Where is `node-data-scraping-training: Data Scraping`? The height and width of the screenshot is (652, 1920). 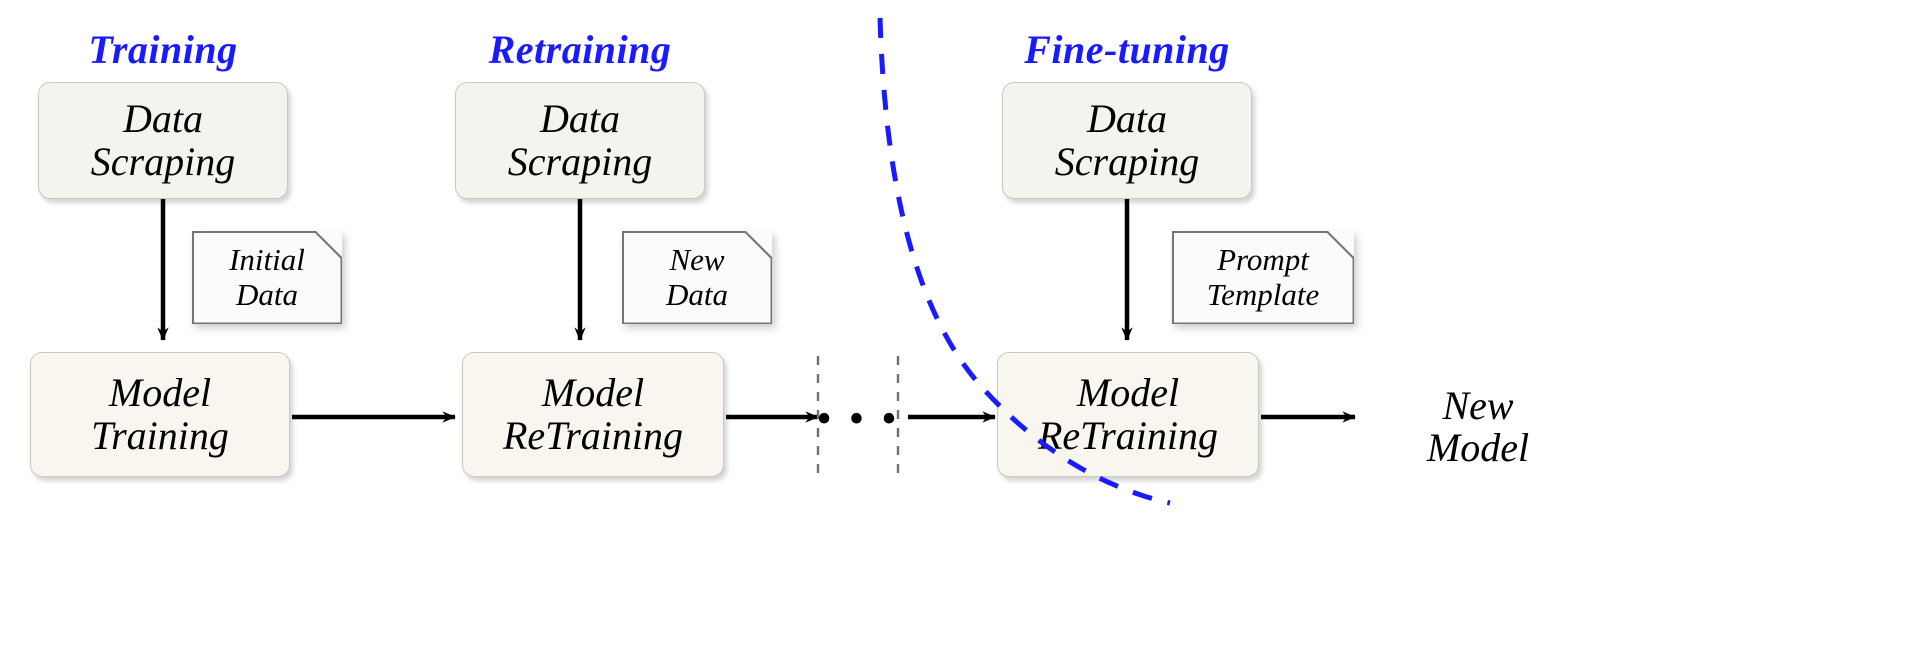 node-data-scraping-training: Data Scraping is located at coordinates (163, 140).